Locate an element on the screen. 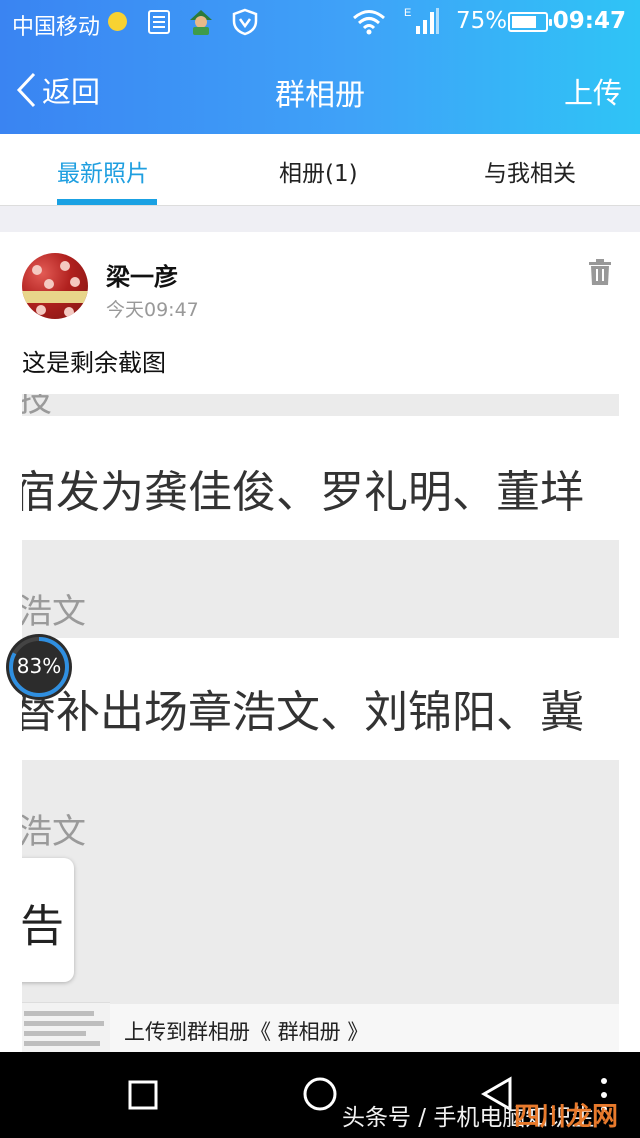  avatar is located at coordinates (55, 286).